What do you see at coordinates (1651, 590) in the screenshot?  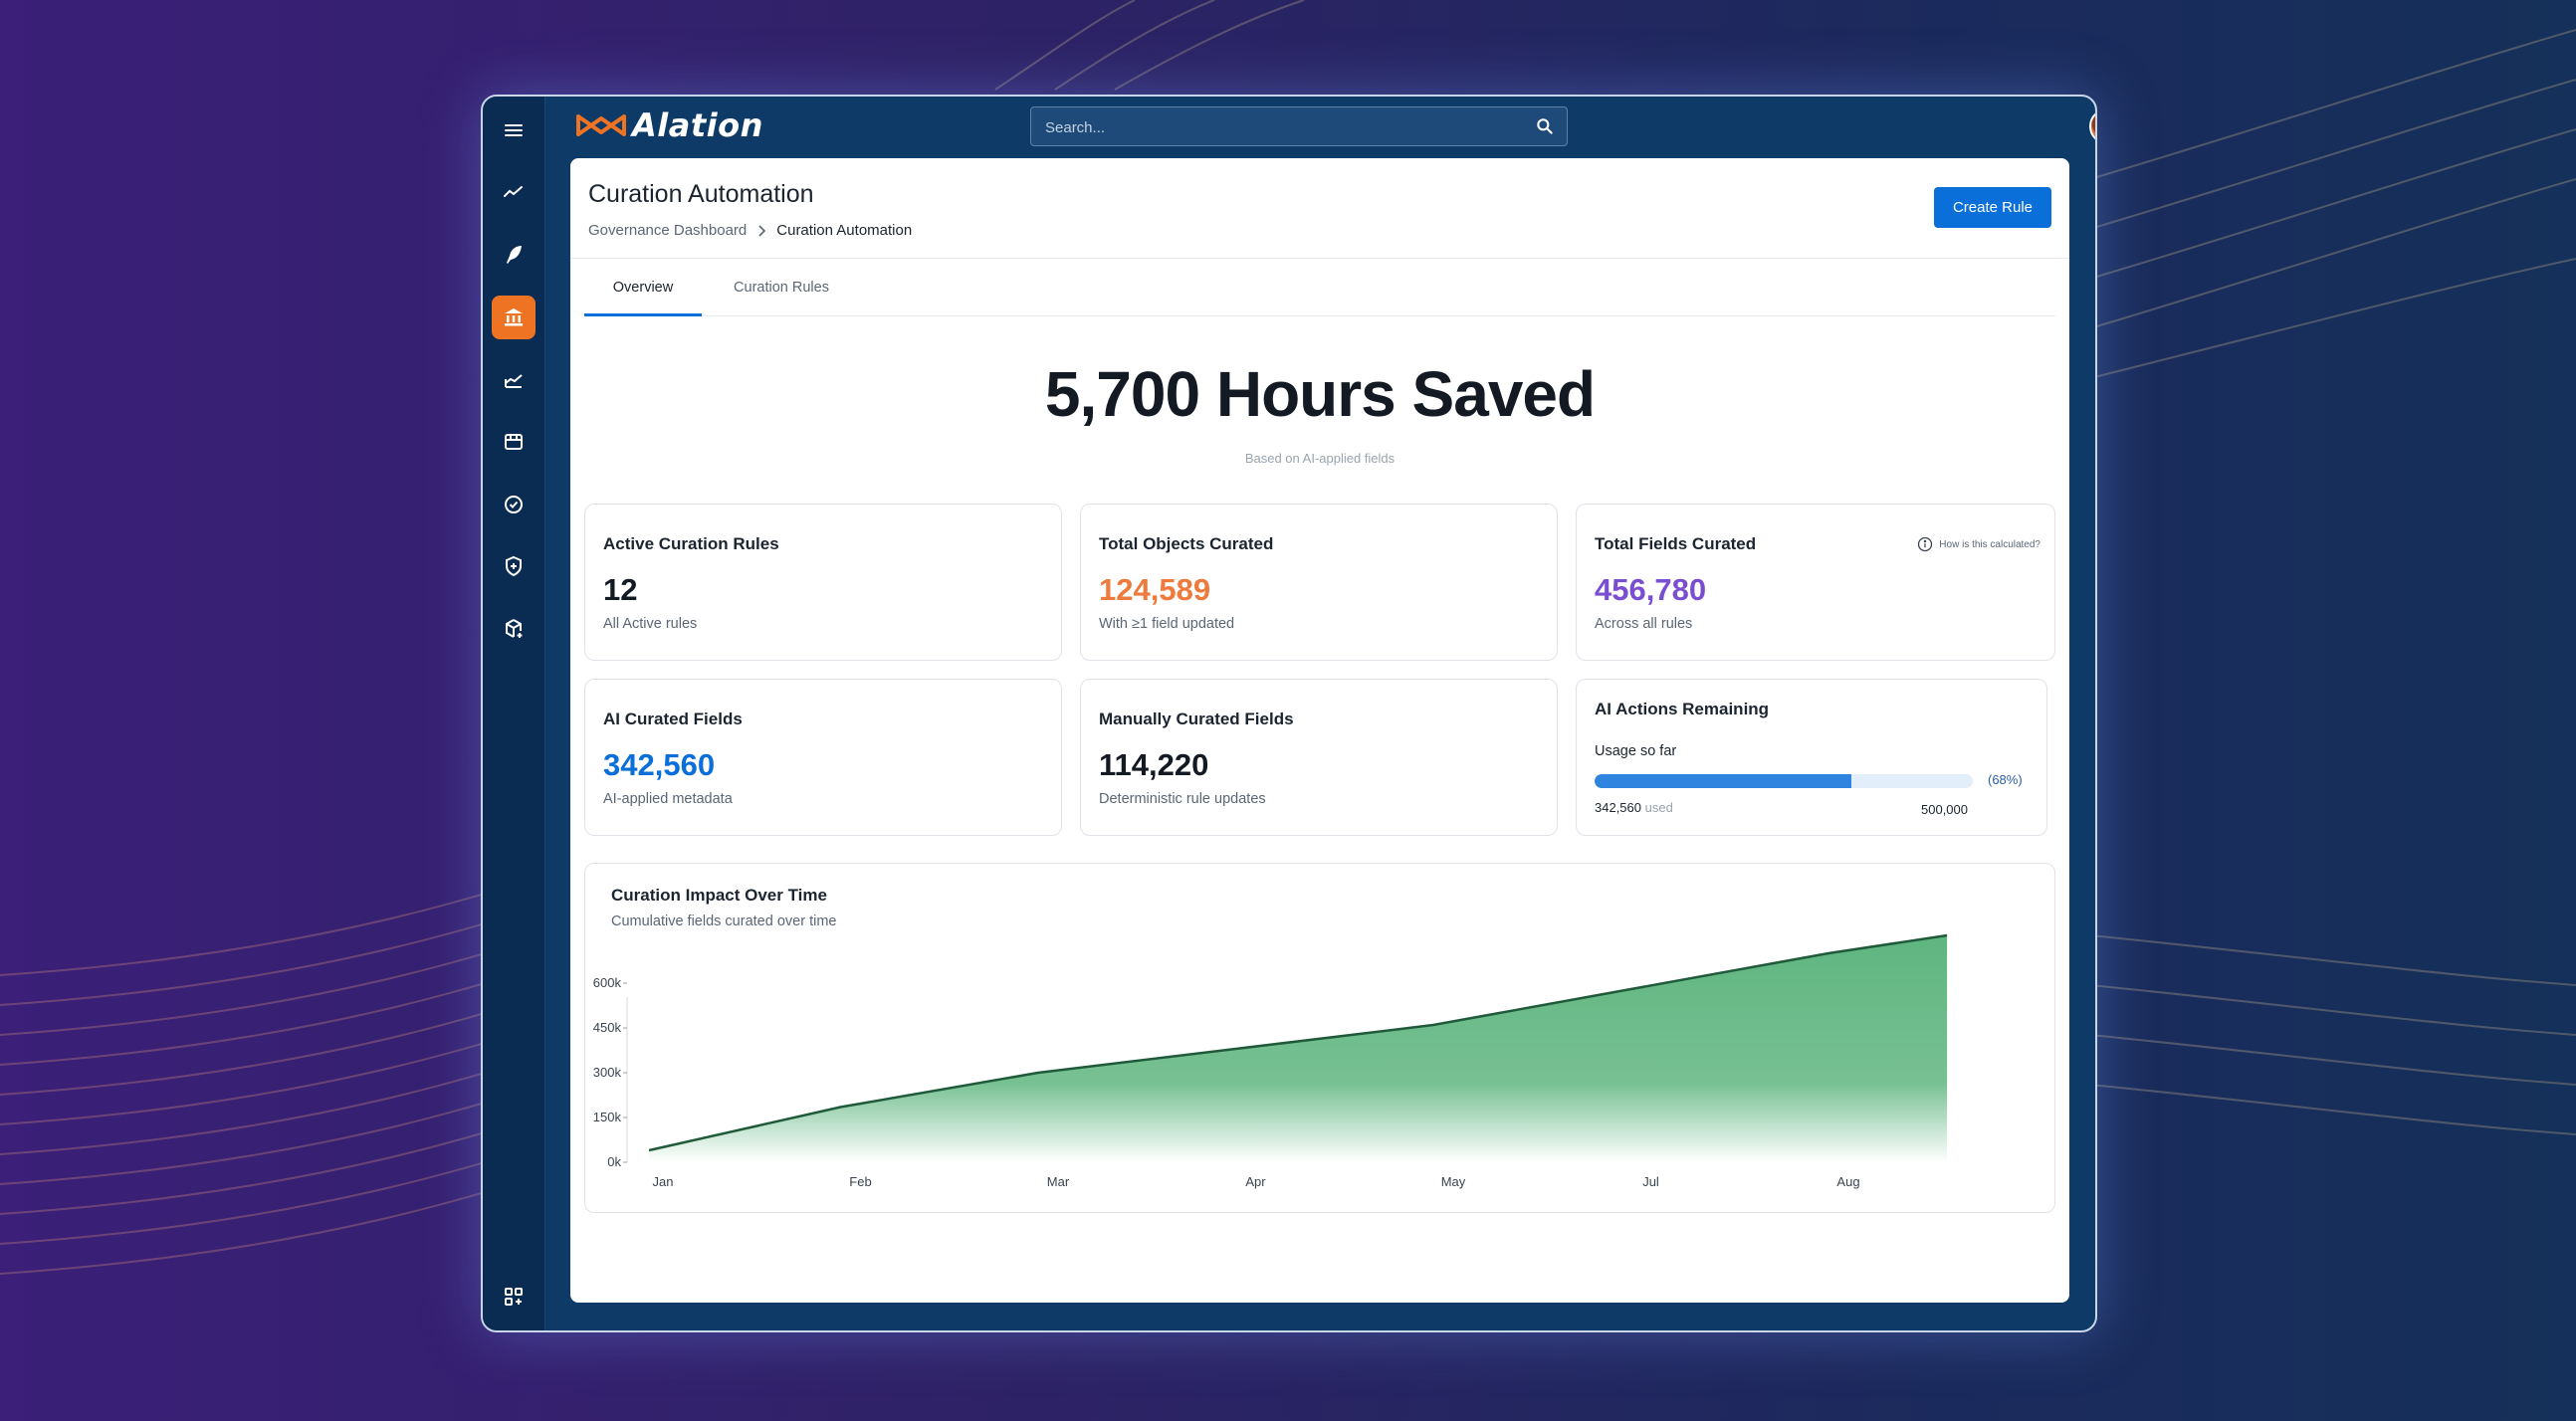 I see `card-value: 456,780` at bounding box center [1651, 590].